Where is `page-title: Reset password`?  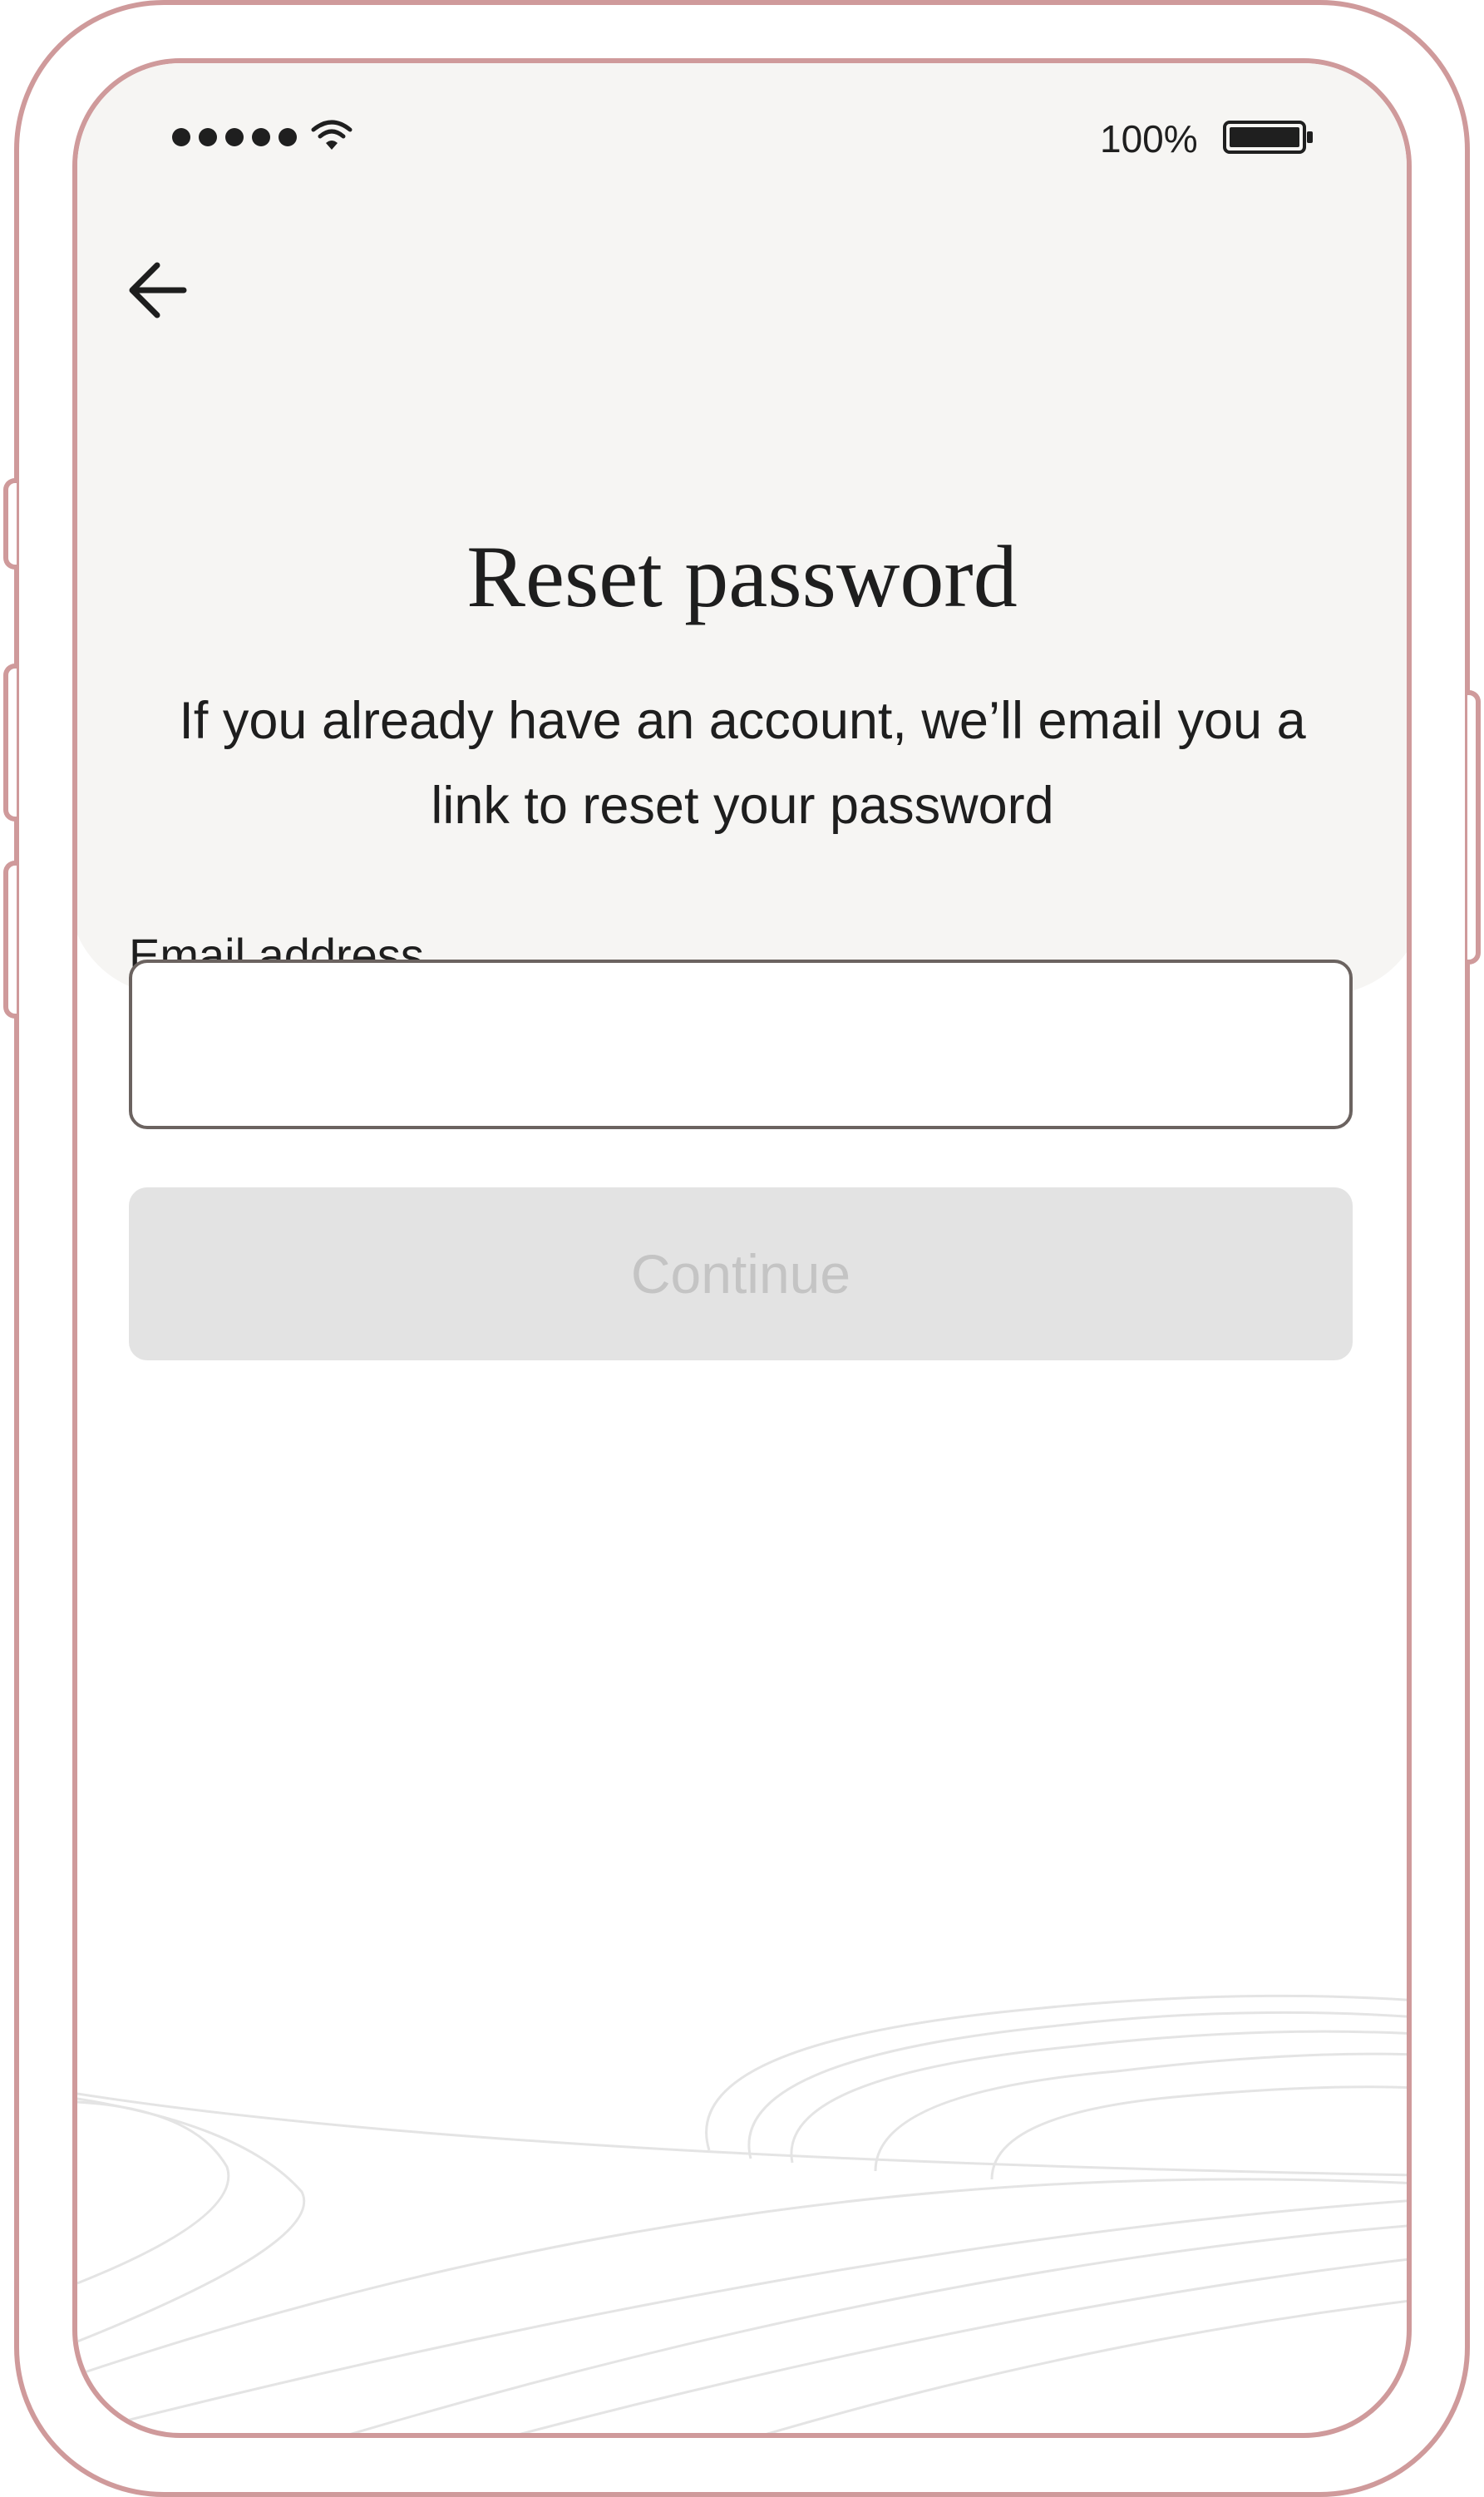
page-title: Reset password is located at coordinates (742, 576).